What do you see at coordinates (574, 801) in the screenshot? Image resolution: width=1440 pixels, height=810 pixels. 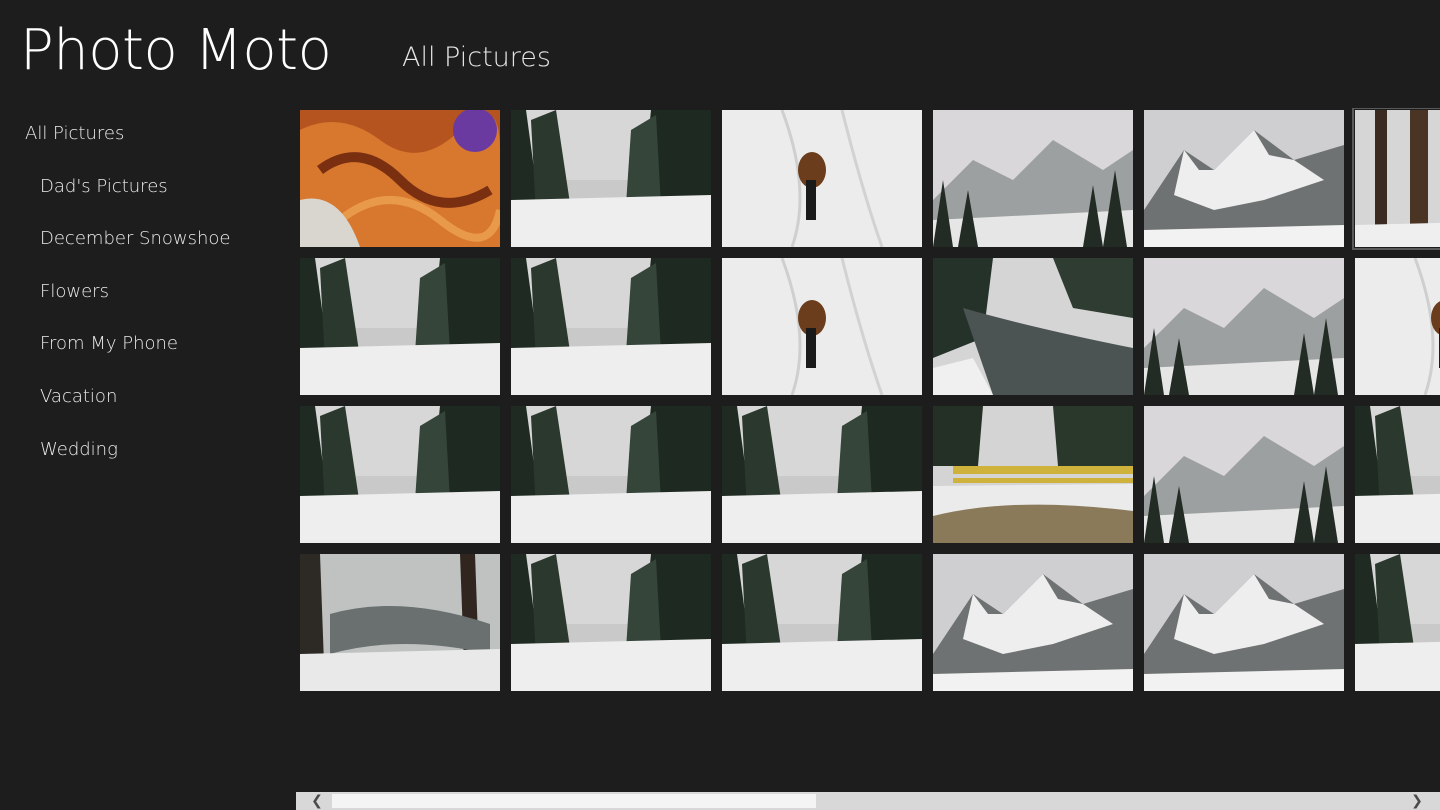 I see `scrollbar-thumb` at bounding box center [574, 801].